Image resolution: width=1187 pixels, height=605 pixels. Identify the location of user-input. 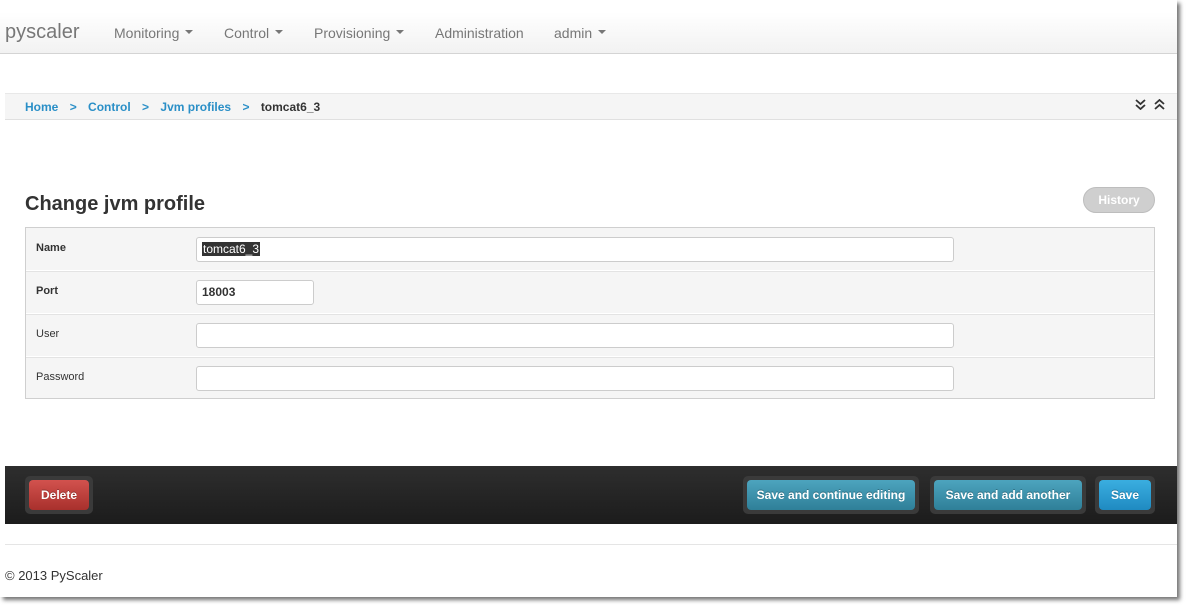
(575, 335).